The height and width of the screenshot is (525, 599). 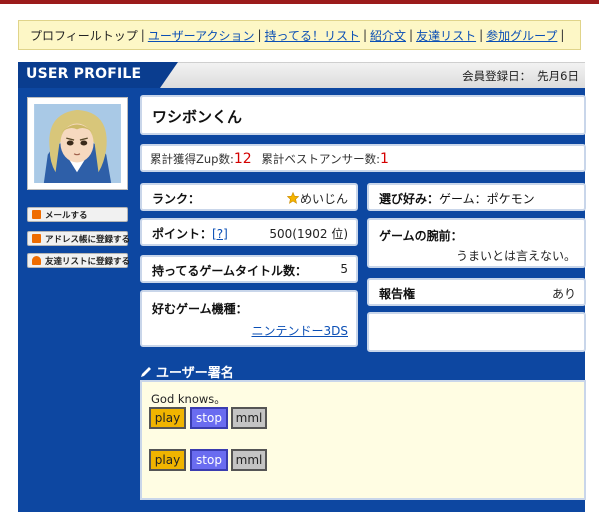 What do you see at coordinates (312, 35) in the screenshot?
I see `nav-link-owned-list: 持ってる！リスト` at bounding box center [312, 35].